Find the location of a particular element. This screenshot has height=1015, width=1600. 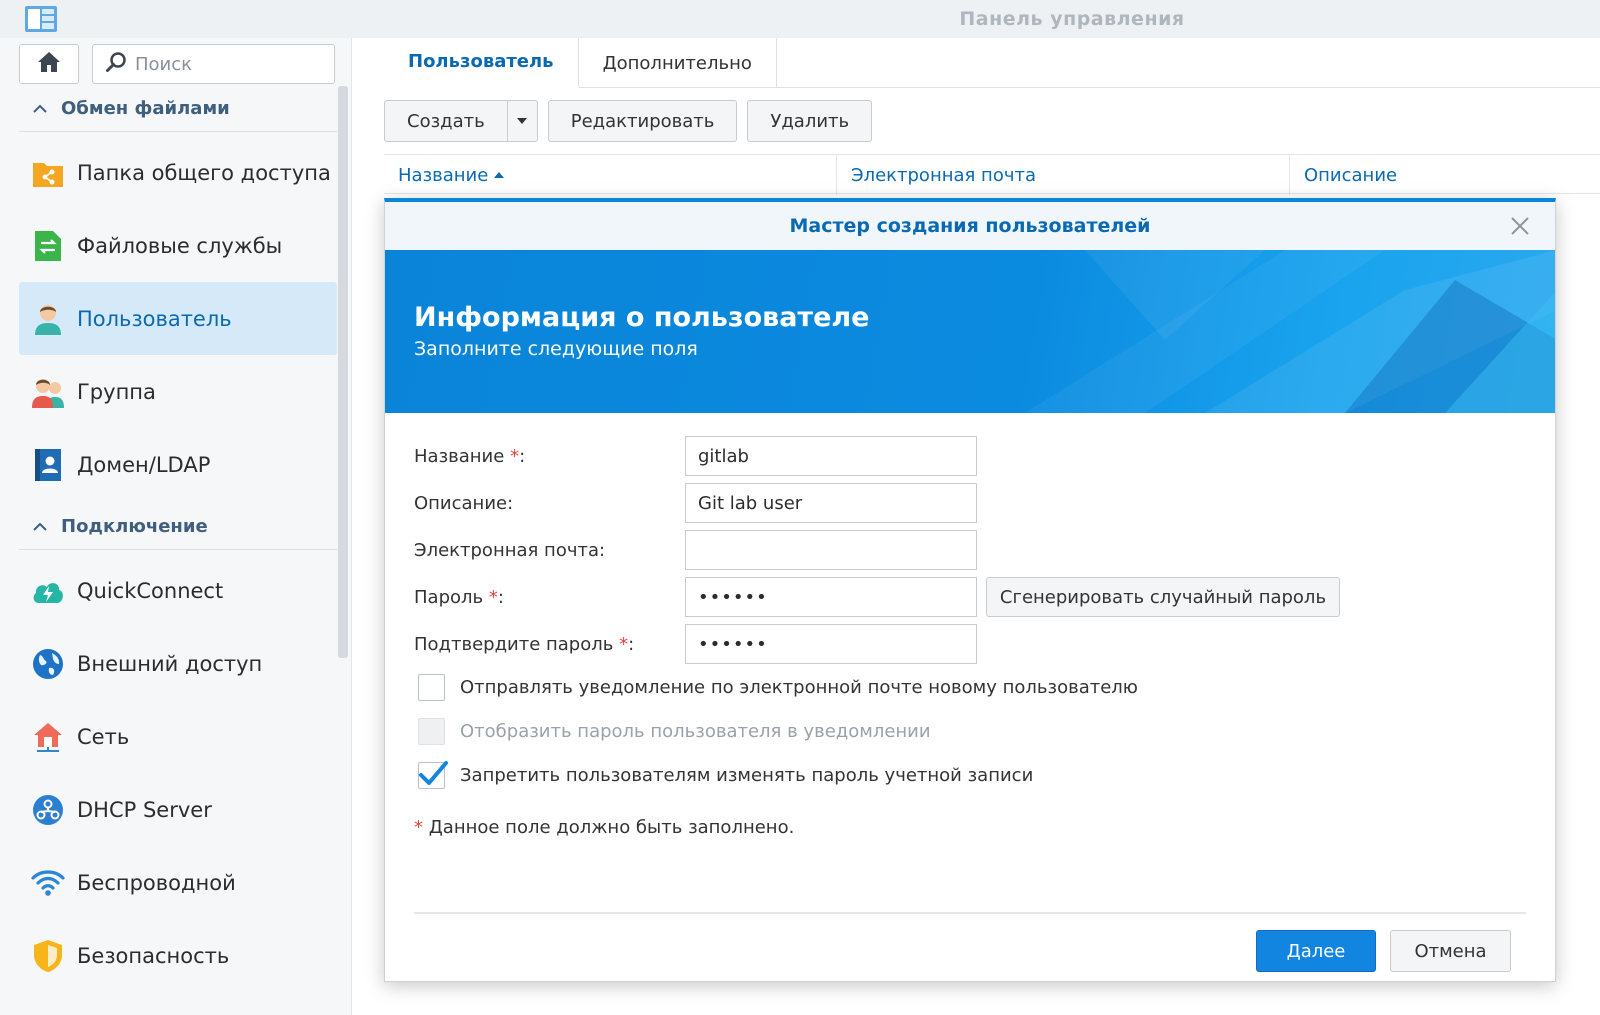

name-field is located at coordinates (831, 456).